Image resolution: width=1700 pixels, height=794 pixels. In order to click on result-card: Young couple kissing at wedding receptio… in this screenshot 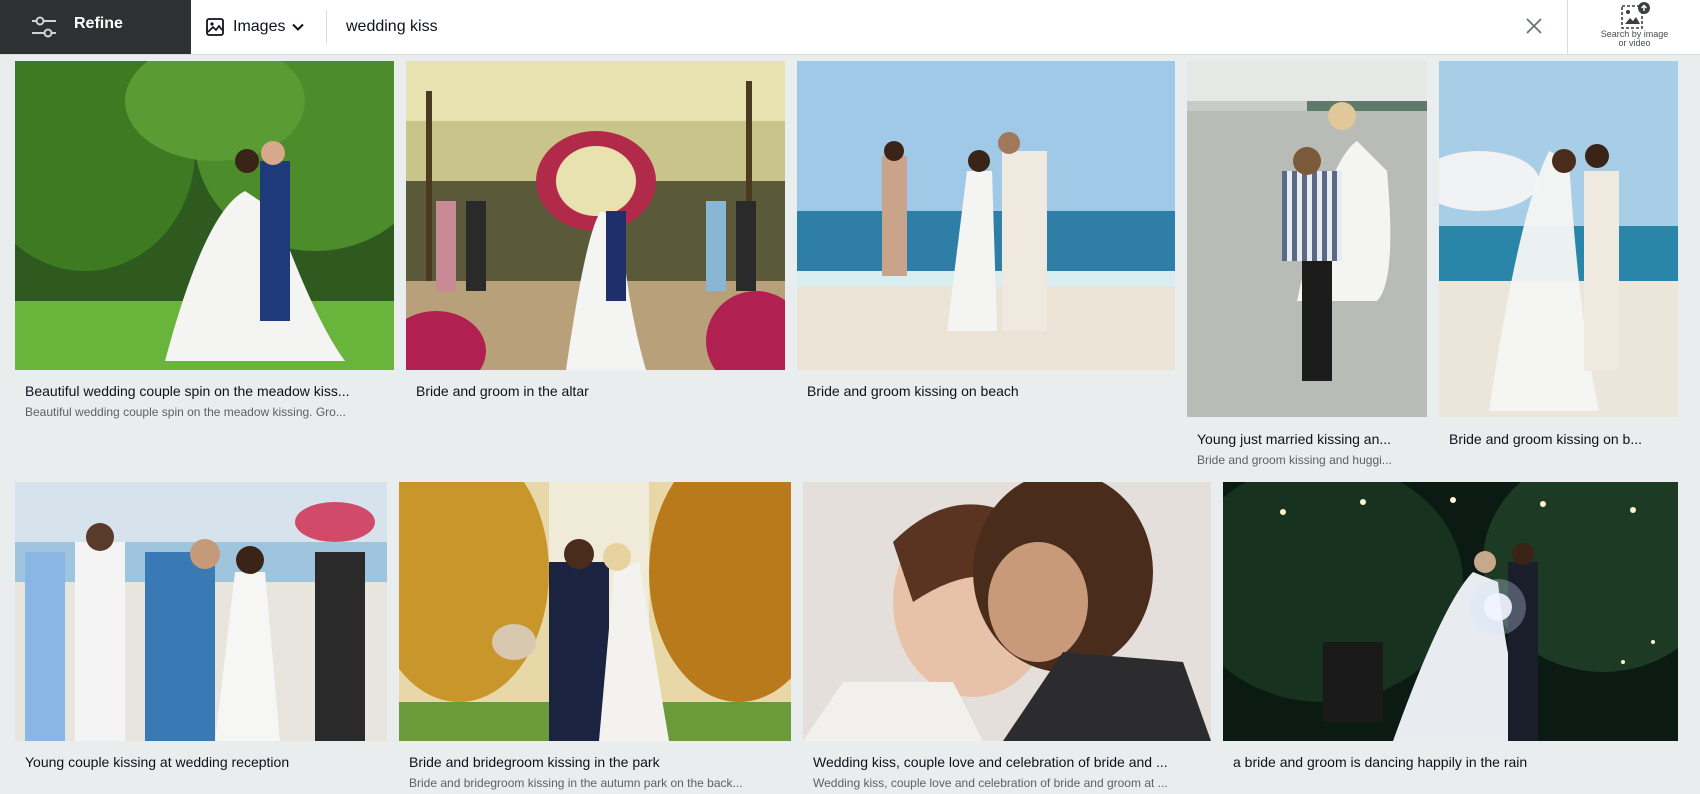, I will do `click(201, 632)`.